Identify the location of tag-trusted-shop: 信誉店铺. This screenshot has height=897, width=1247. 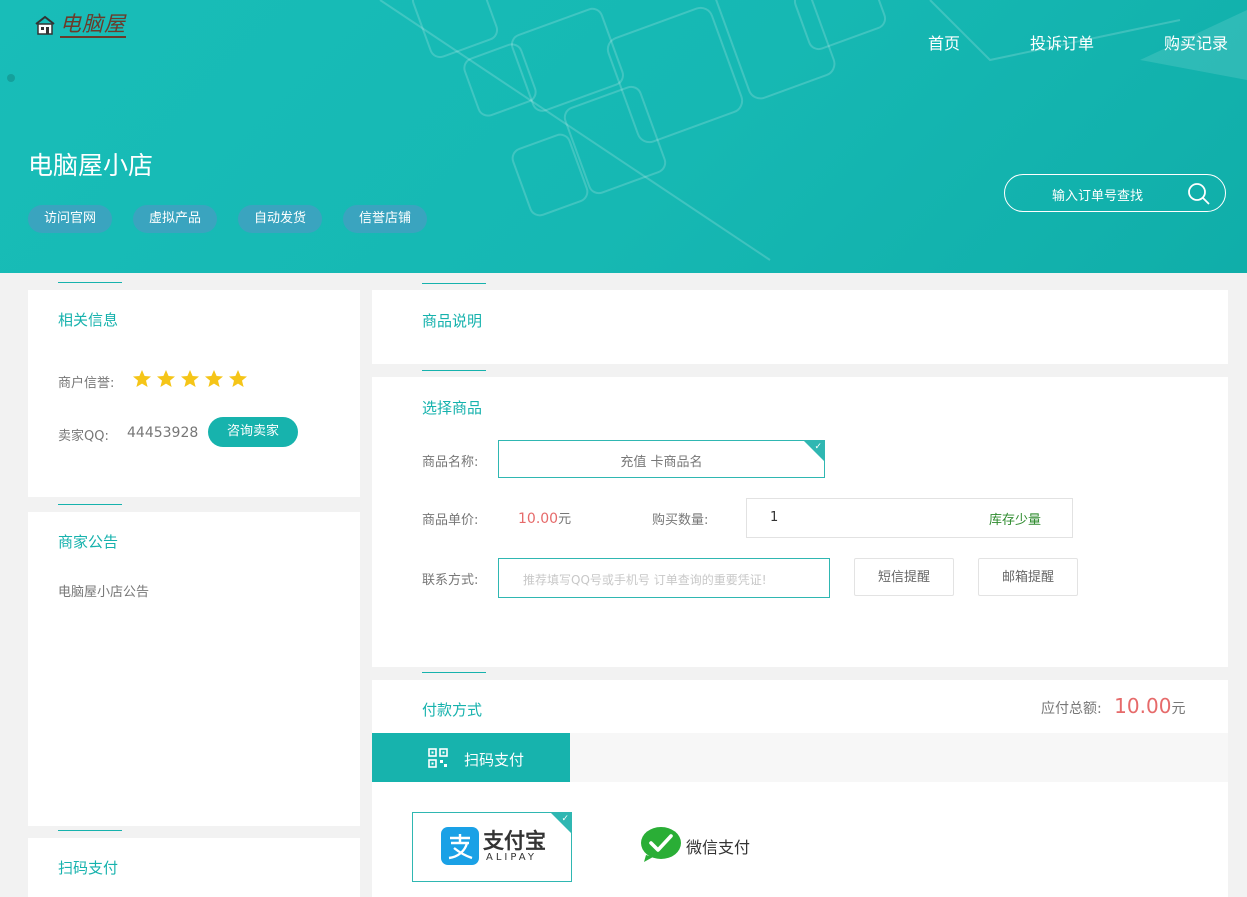
(385, 219).